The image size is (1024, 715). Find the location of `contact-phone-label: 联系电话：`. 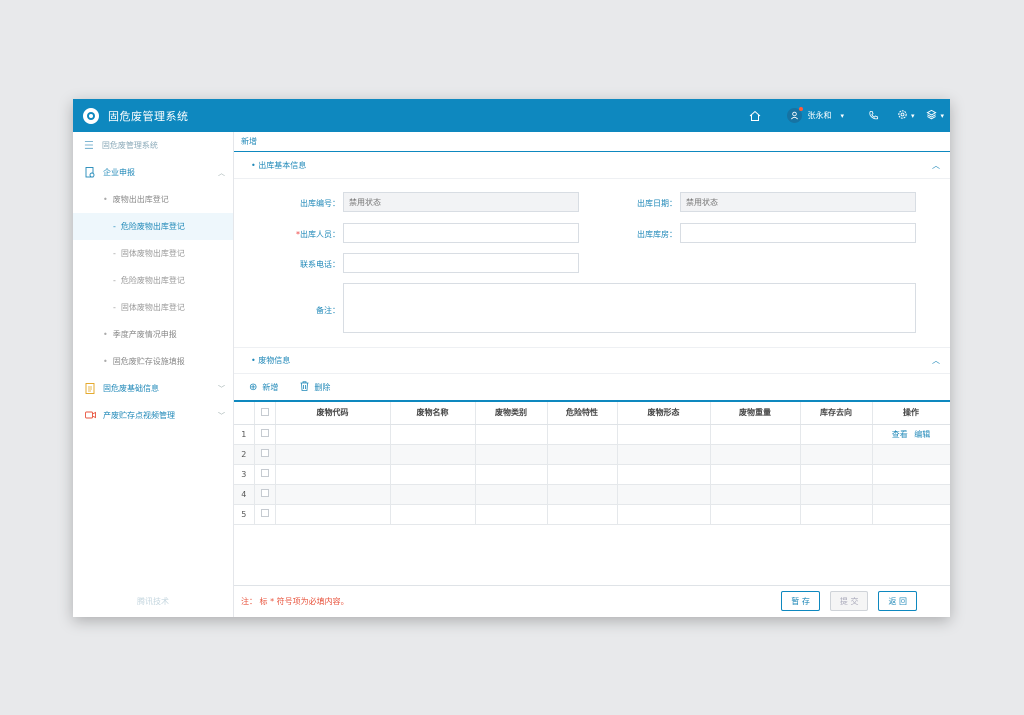

contact-phone-label: 联系电话： is located at coordinates (320, 264).